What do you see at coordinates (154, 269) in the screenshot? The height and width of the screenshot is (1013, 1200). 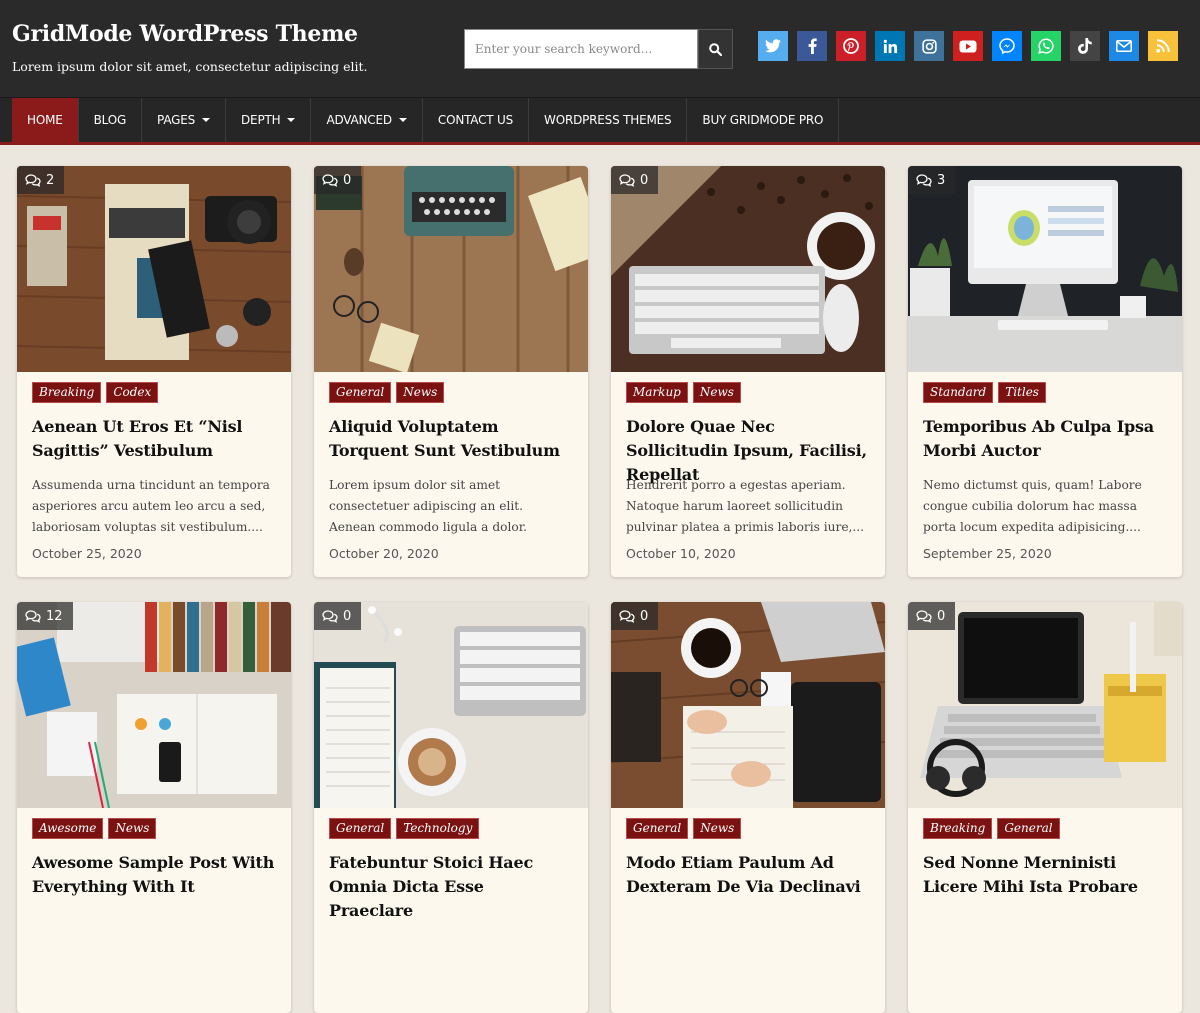 I see `post-thumbnail: 2` at bounding box center [154, 269].